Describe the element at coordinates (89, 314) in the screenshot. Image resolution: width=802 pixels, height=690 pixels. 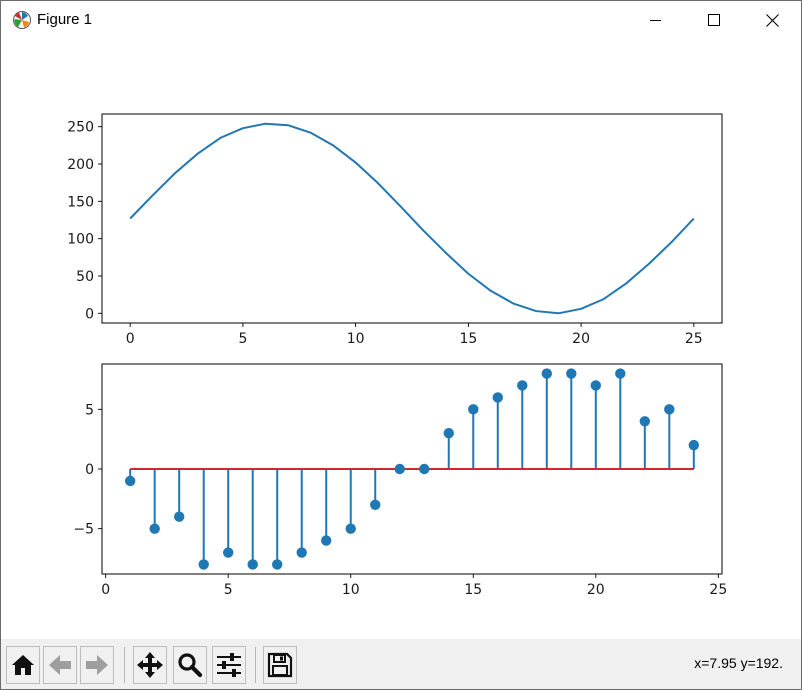
I see `line-plot-ytick-label: 0` at that location.